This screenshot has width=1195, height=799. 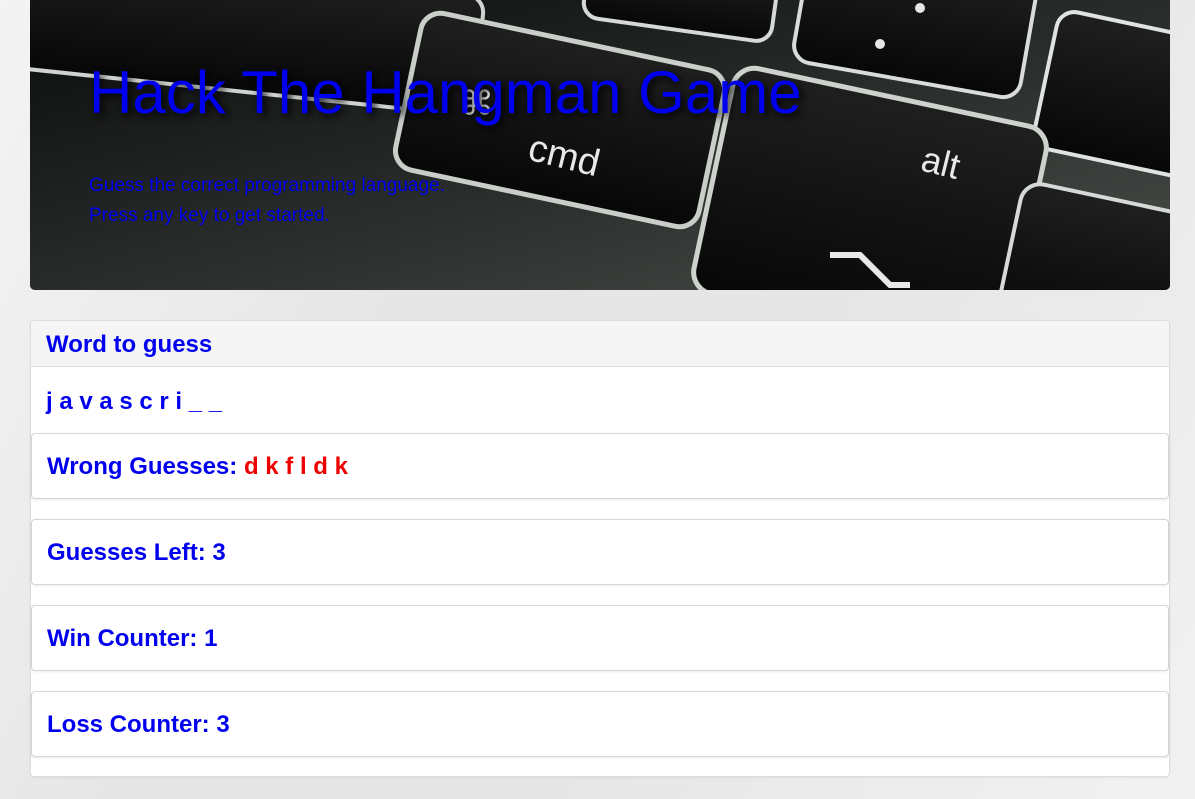 What do you see at coordinates (223, 724) in the screenshot?
I see `loss-counter-value: 3` at bounding box center [223, 724].